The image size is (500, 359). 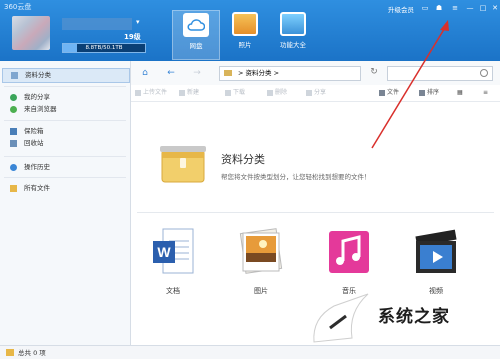 I want to click on sidebar-item-label: 来自浏览器, so click(x=40, y=109).